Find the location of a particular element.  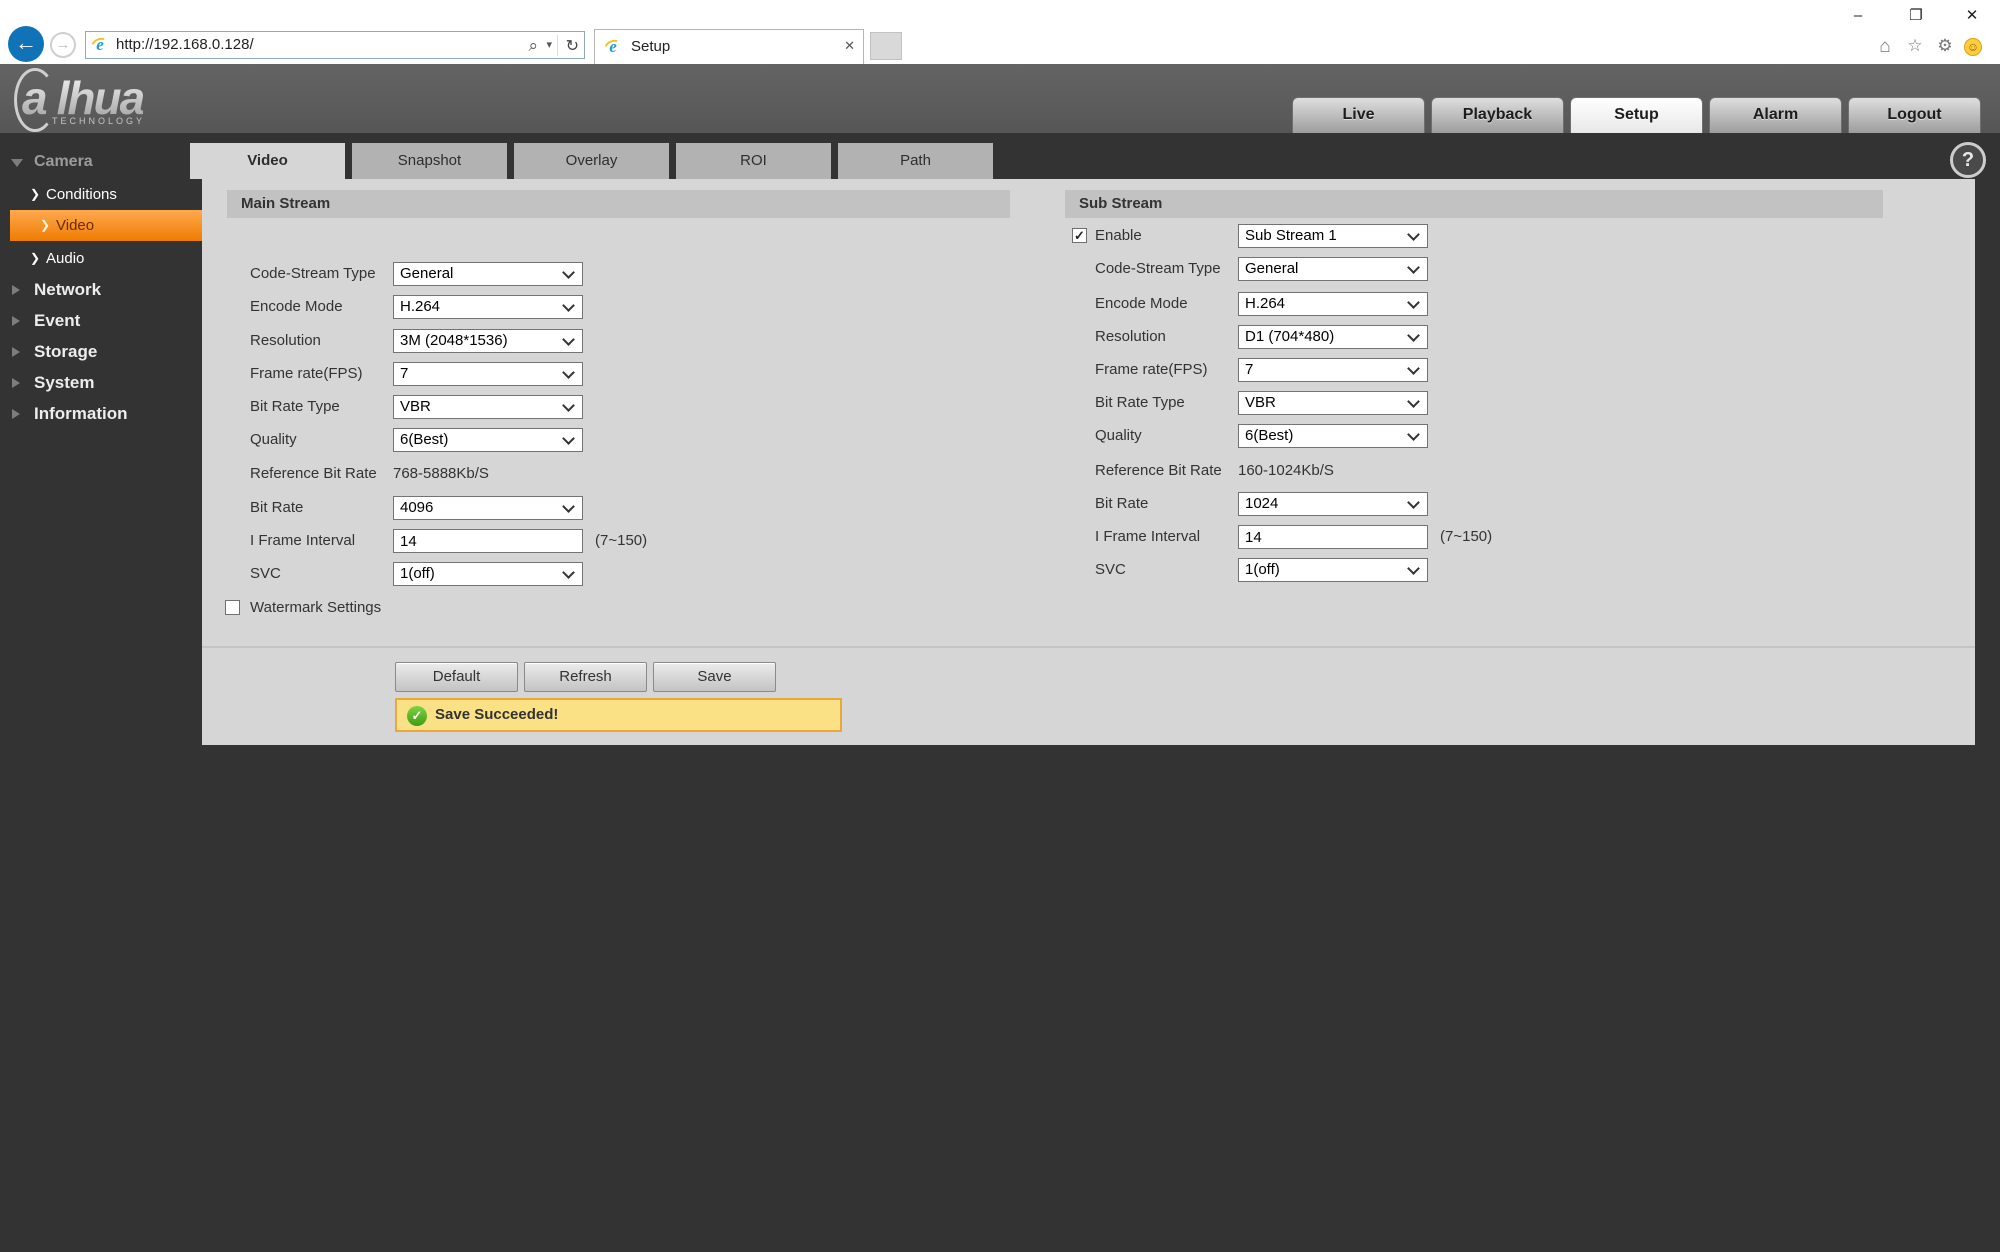

form-row-watermark: Watermark Settings is located at coordinates (602, 608).